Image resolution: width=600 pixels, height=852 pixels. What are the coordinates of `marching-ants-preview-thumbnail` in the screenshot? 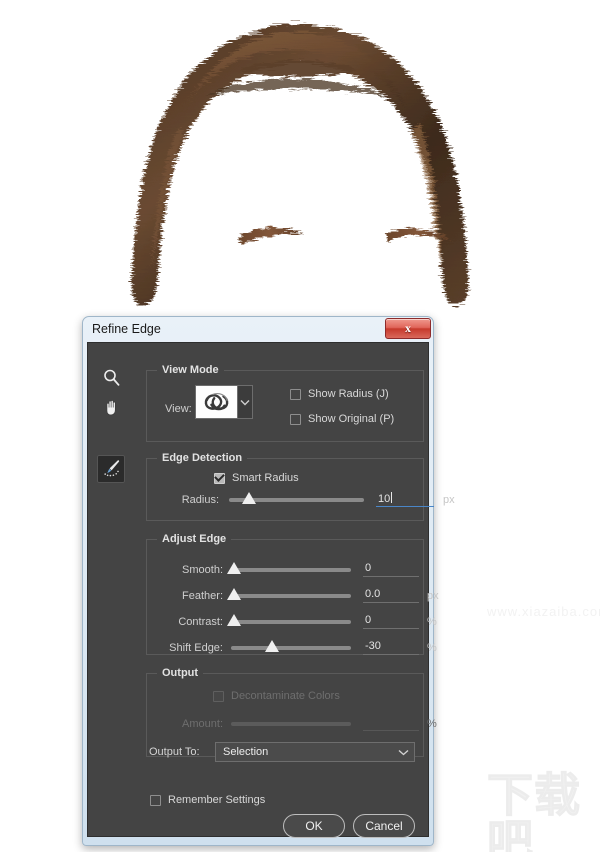 It's located at (216, 402).